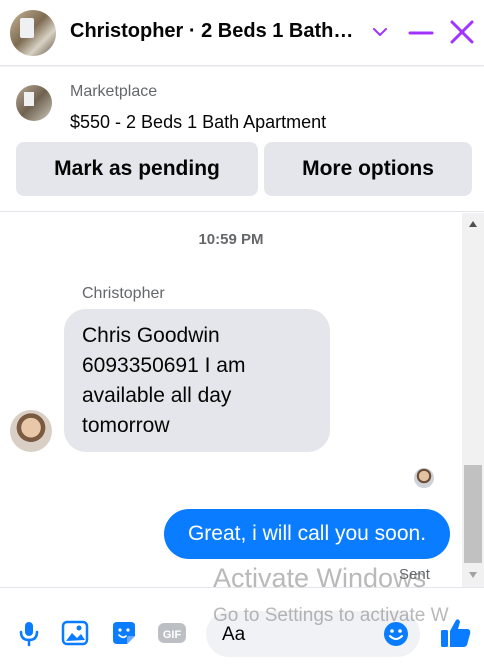 The width and height of the screenshot is (484, 666). Describe the element at coordinates (473, 400) in the screenshot. I see `scrollbar` at that location.